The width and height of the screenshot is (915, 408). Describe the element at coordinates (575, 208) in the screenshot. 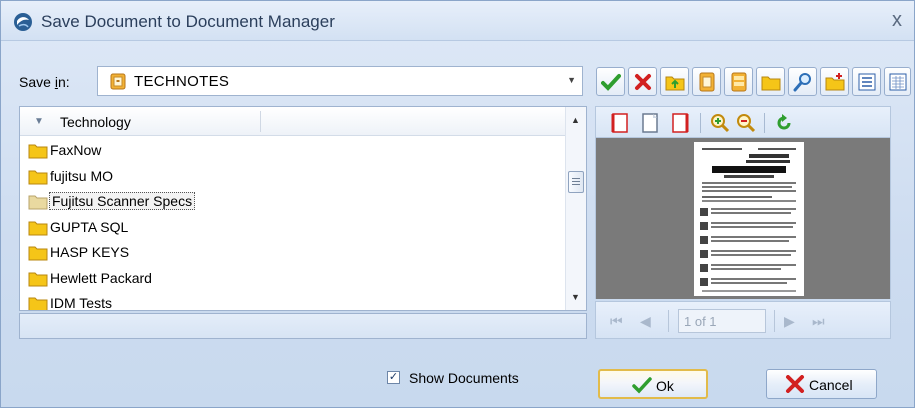

I see `vertical-scrollbar: ▲ ▼` at that location.